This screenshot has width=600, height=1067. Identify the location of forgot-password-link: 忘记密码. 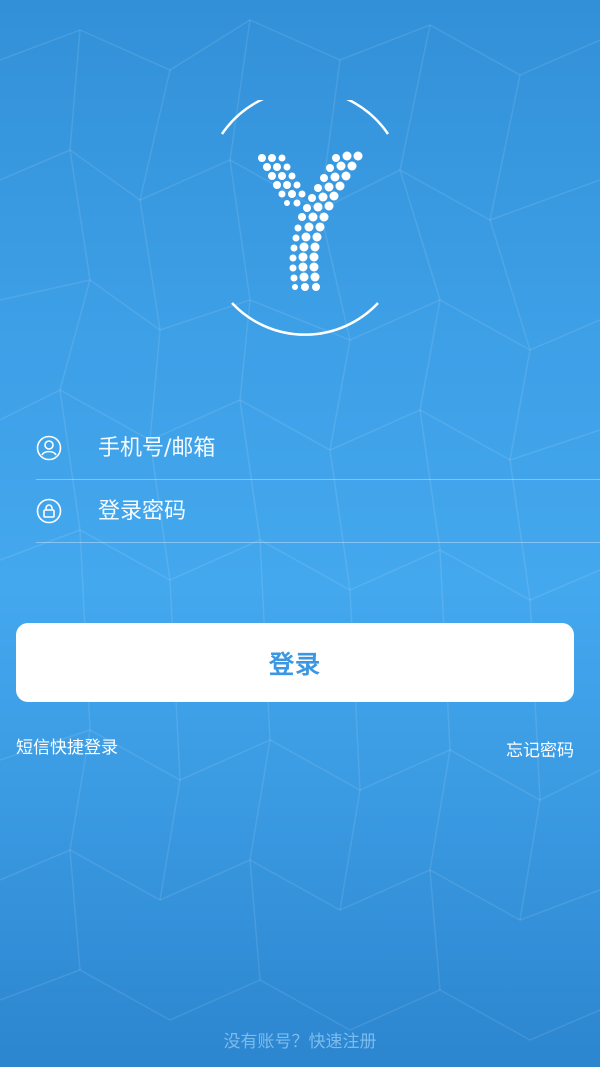
(540, 748).